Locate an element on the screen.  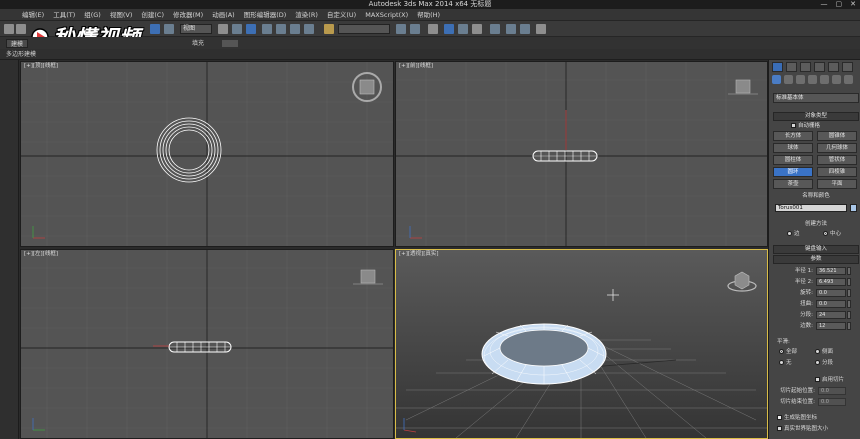
percent-snap-icon is located at coordinates (295, 29).